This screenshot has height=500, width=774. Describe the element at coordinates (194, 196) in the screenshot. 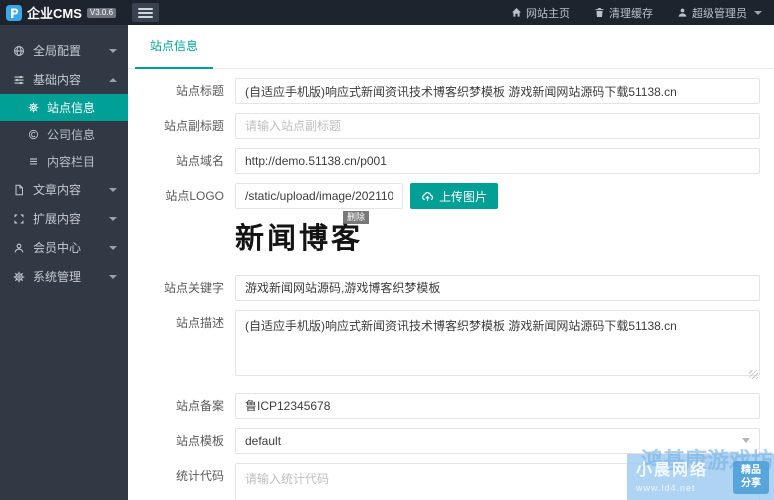

I see `site-logo-label: 站点LOGO` at that location.